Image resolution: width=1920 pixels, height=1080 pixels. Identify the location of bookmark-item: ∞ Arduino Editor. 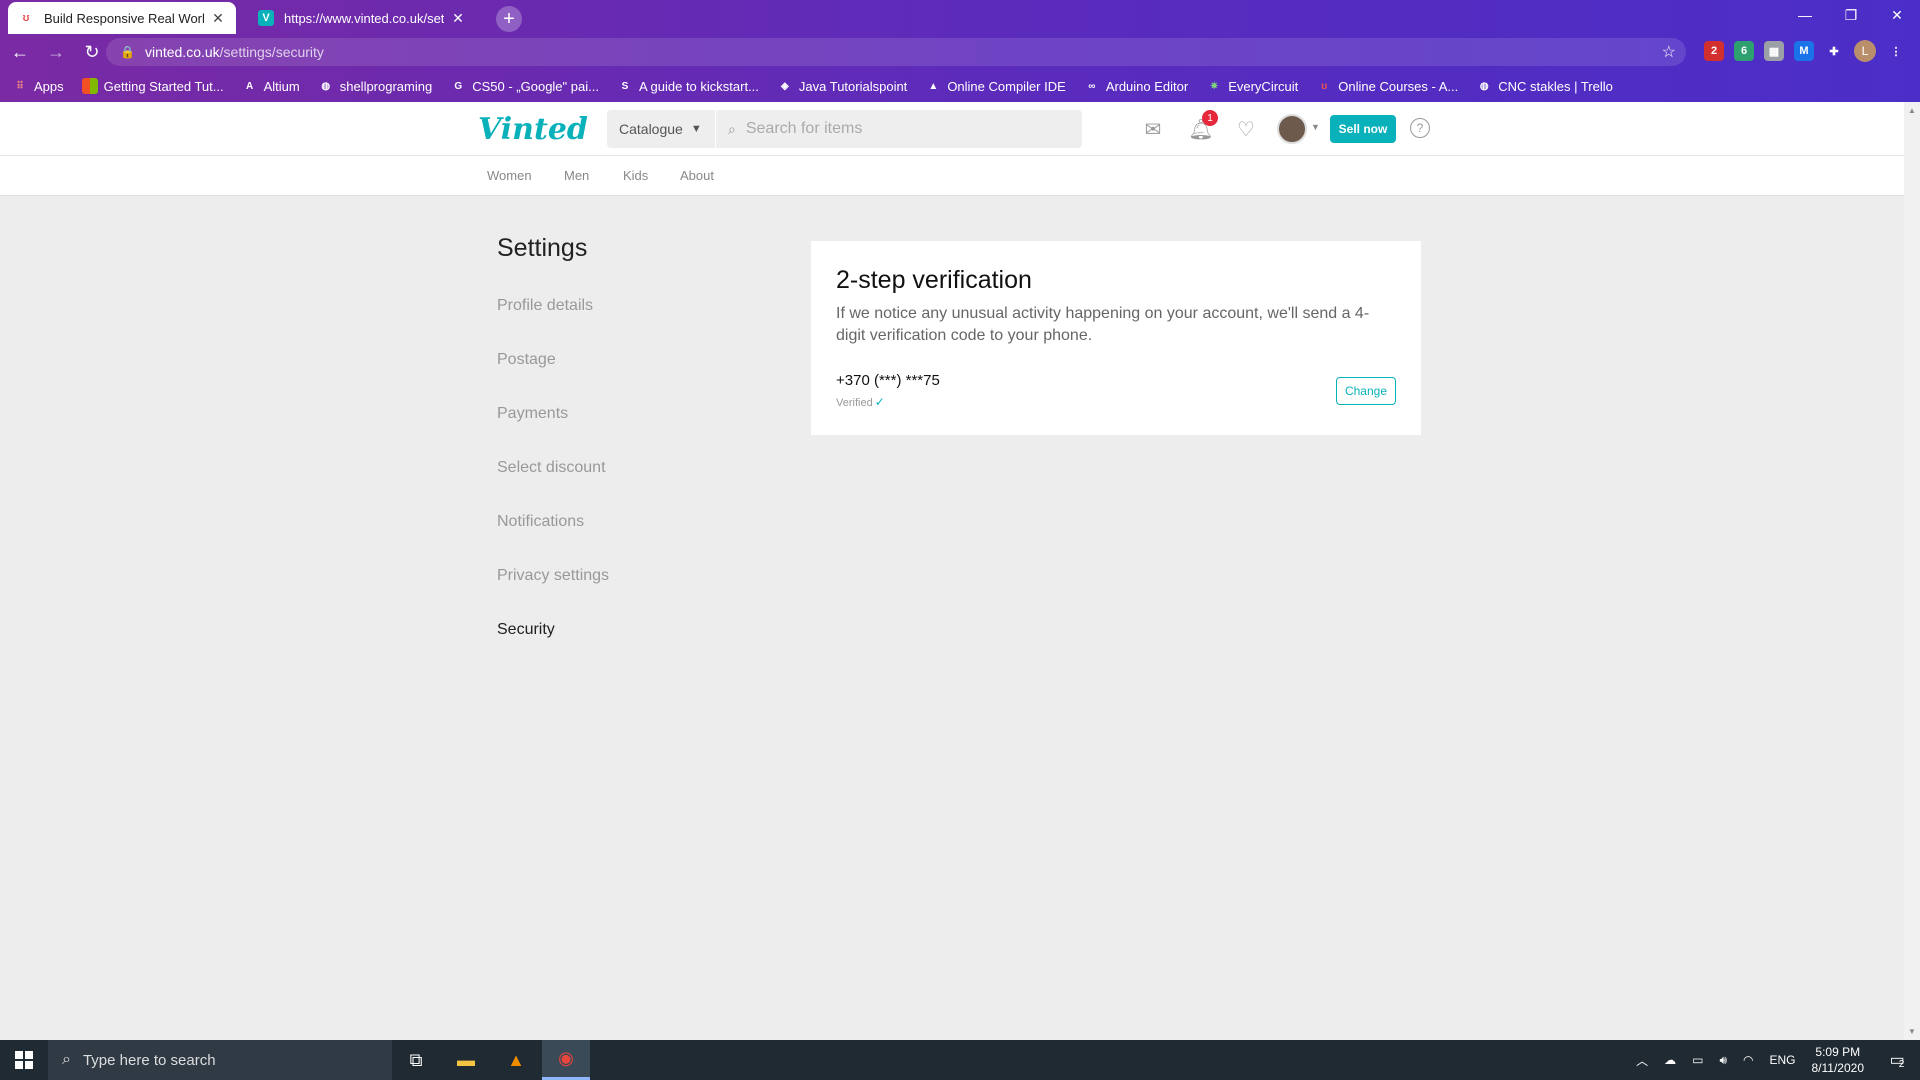
(1136, 86).